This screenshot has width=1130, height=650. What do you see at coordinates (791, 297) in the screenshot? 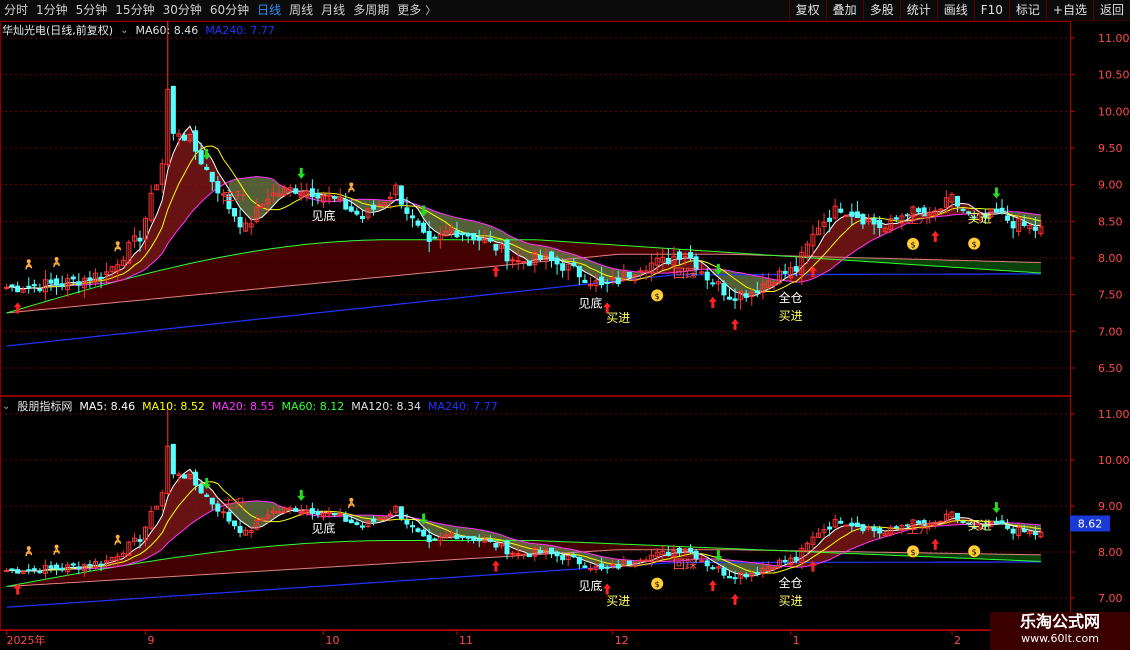
I see `annotation-quancang: 全仓` at bounding box center [791, 297].